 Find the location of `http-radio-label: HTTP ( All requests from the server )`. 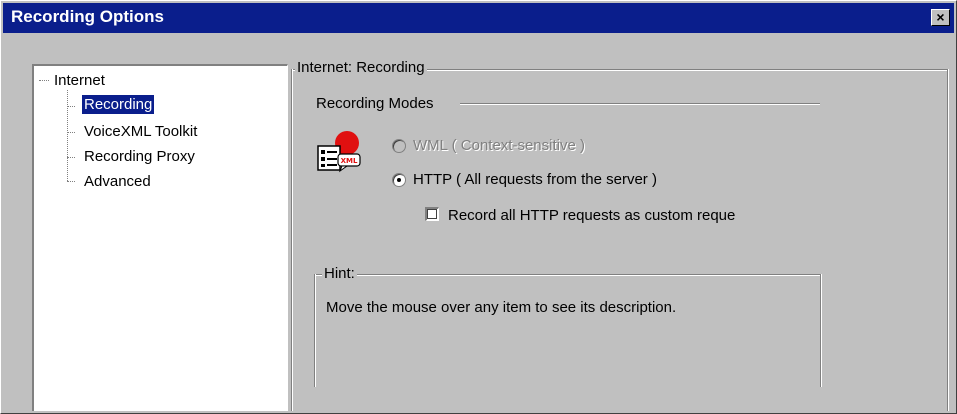

http-radio-label: HTTP ( All requests from the server ) is located at coordinates (535, 180).